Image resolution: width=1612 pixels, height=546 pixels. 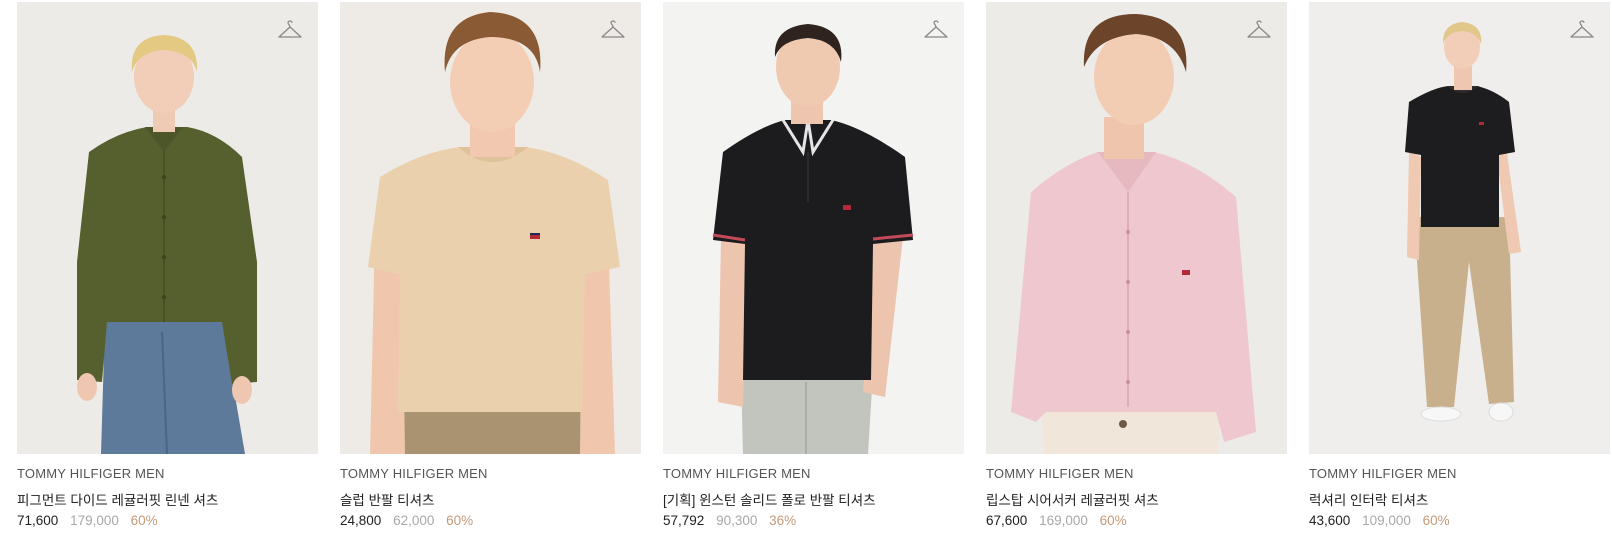 I want to click on product-name: [기획] 윈스턴 솔리드 폴로 반팔 티셔츠, so click(x=769, y=499).